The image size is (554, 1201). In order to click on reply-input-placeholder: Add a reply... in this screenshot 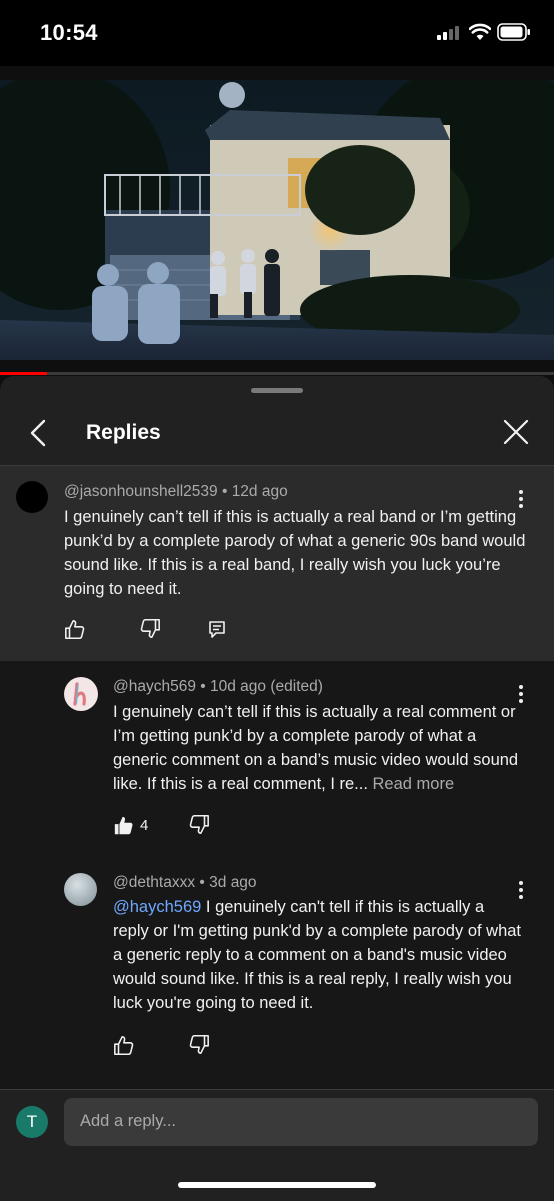, I will do `click(128, 1121)`.